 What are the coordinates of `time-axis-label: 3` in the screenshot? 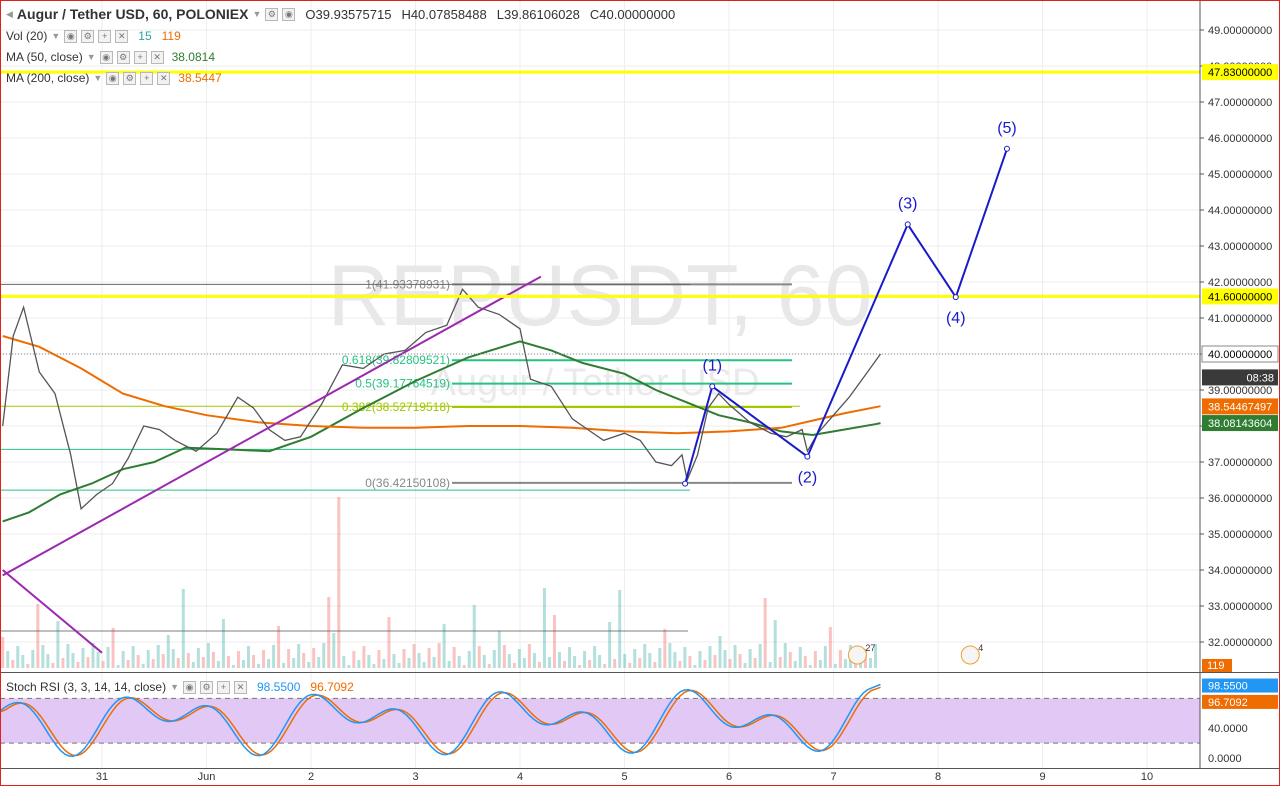 It's located at (415, 777).